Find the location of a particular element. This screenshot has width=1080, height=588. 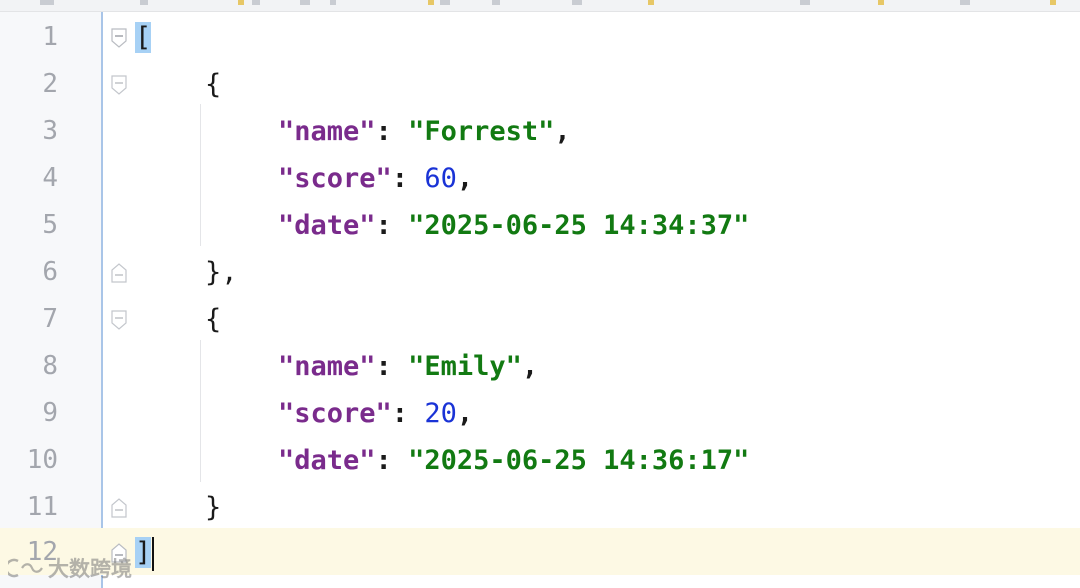

code-text: "date": "2025-06-25 14:36:17" is located at coordinates (513, 460).